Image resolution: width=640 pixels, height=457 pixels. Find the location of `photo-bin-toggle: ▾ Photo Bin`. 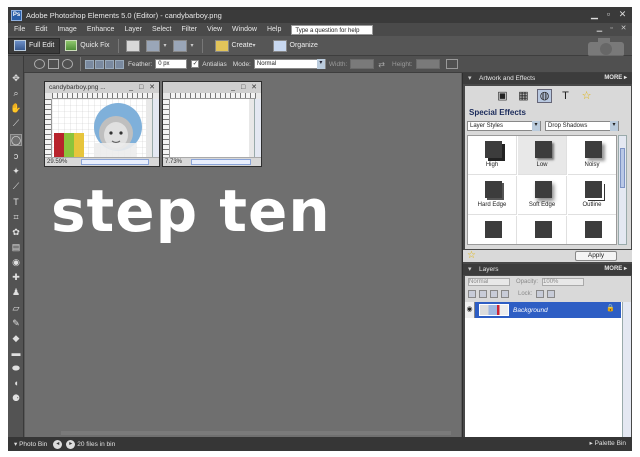

photo-bin-toggle: ▾ Photo Bin is located at coordinates (30, 444).